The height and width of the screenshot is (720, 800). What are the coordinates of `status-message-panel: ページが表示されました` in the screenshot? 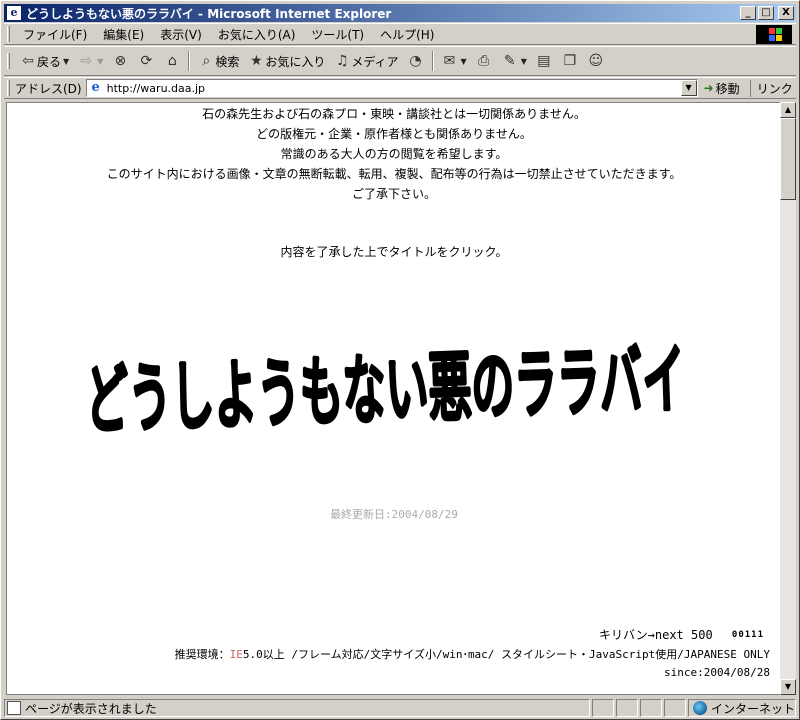 It's located at (297, 708).